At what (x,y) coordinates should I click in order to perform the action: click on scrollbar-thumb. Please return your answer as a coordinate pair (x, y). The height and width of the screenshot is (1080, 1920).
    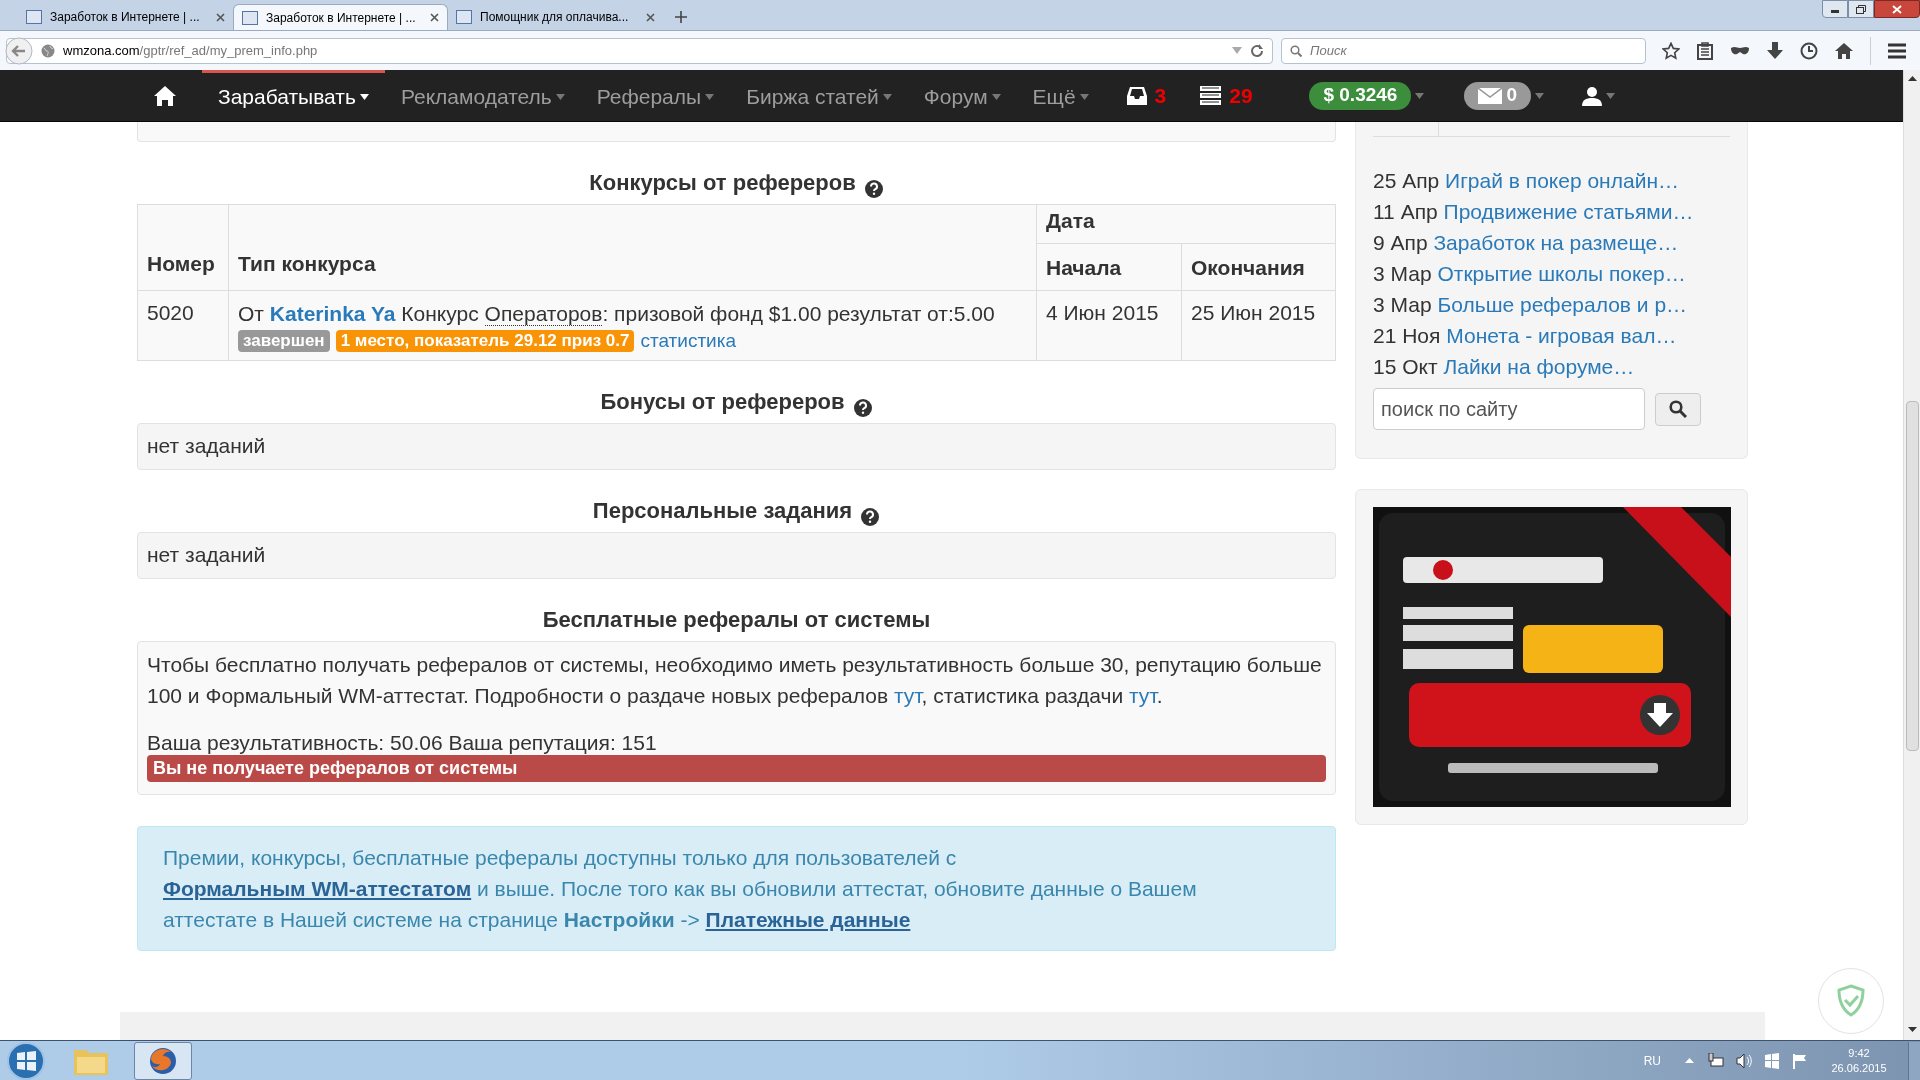
    Looking at the image, I should click on (1912, 576).